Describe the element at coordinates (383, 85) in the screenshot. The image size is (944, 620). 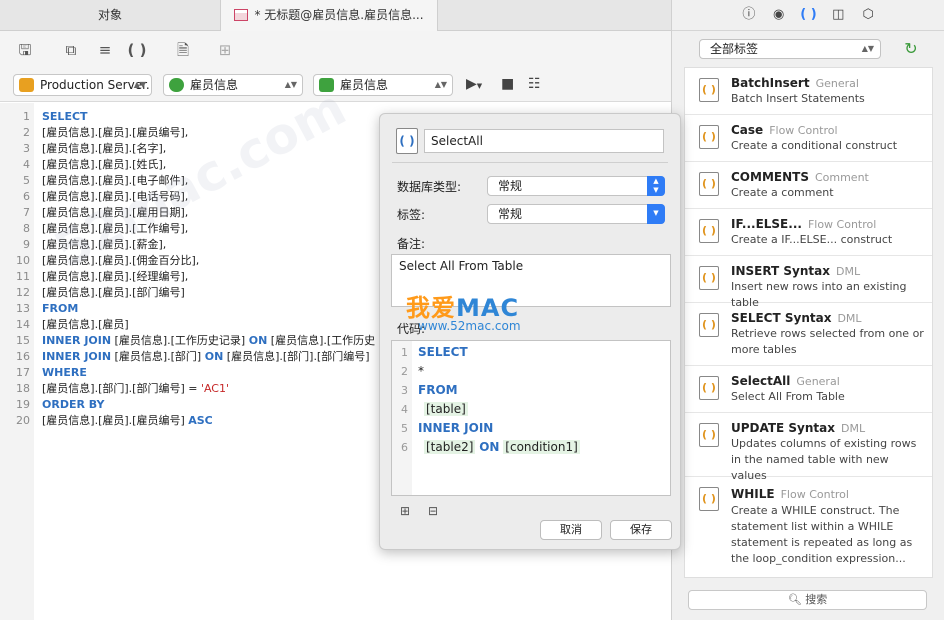
I see `schema-select: 雇员信息 ▲▼` at that location.